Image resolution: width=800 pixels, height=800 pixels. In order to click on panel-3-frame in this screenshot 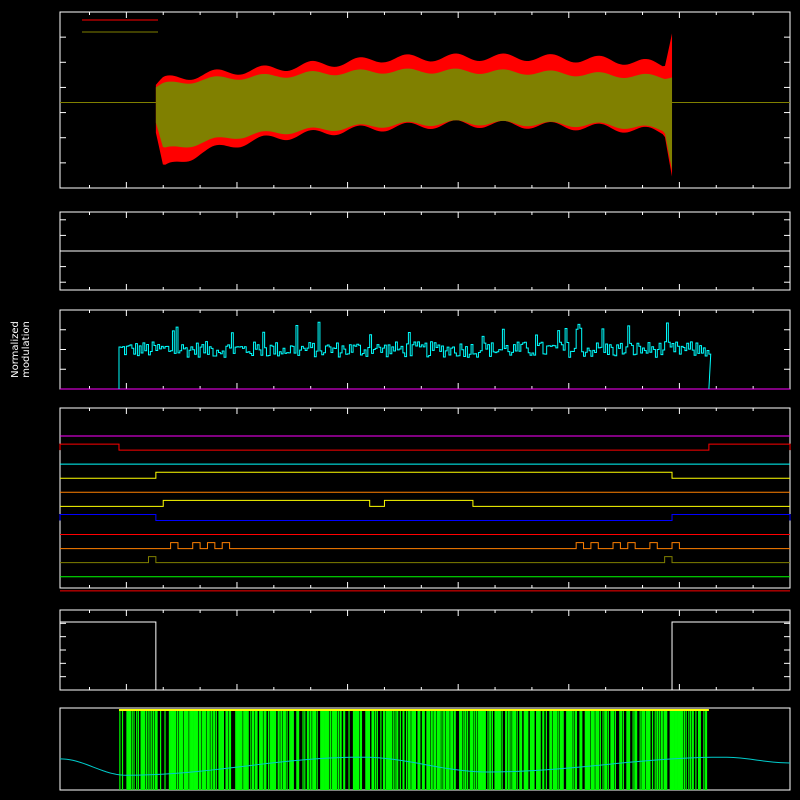, I will do `click(425, 349)`.